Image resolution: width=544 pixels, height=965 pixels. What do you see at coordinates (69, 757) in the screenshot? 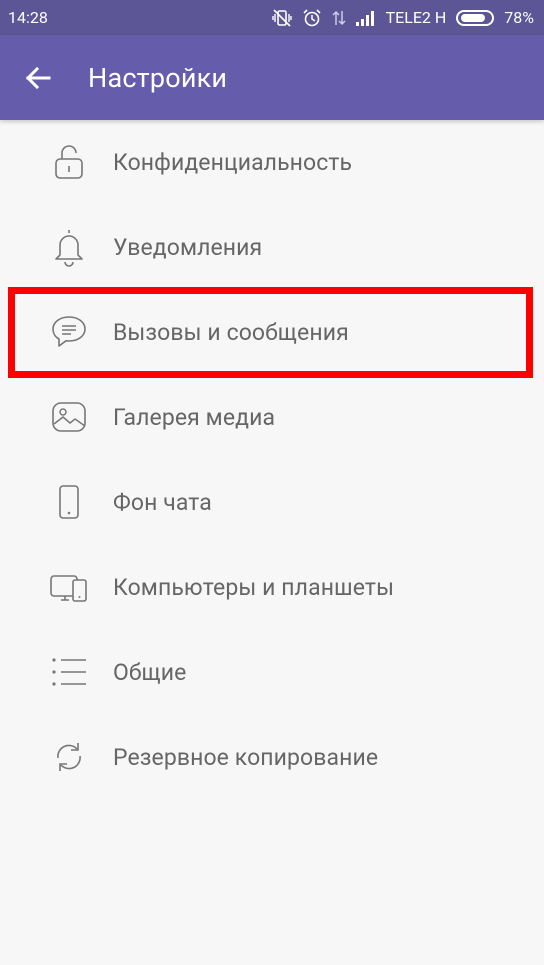
I see `sync-icon` at bounding box center [69, 757].